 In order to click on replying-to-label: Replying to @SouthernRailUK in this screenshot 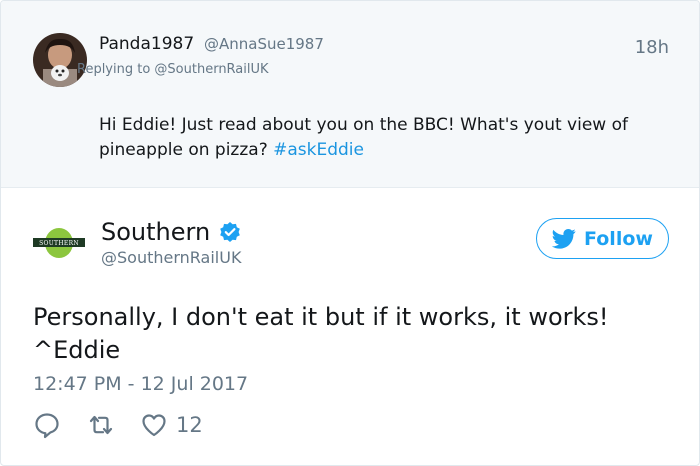, I will do `click(173, 69)`.